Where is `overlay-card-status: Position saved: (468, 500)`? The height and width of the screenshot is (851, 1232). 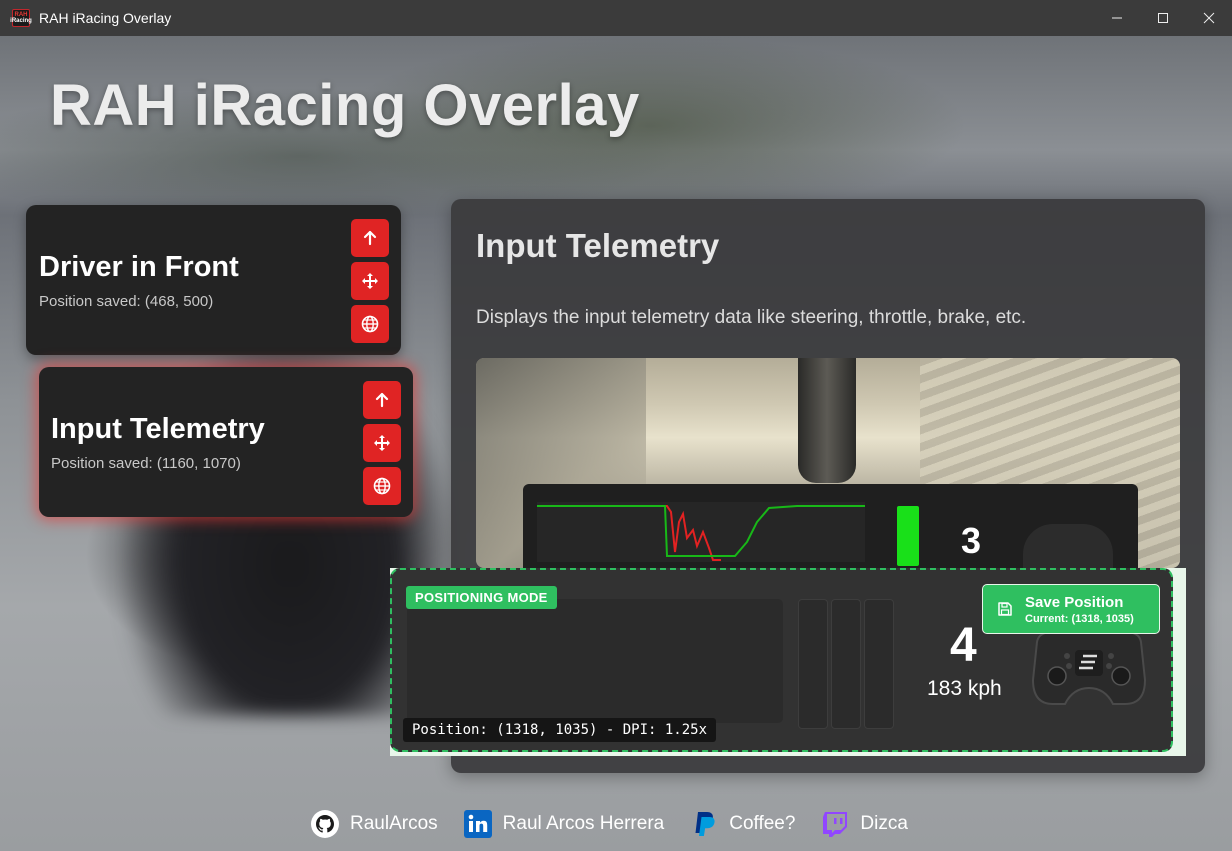 overlay-card-status: Position saved: (468, 500) is located at coordinates (126, 301).